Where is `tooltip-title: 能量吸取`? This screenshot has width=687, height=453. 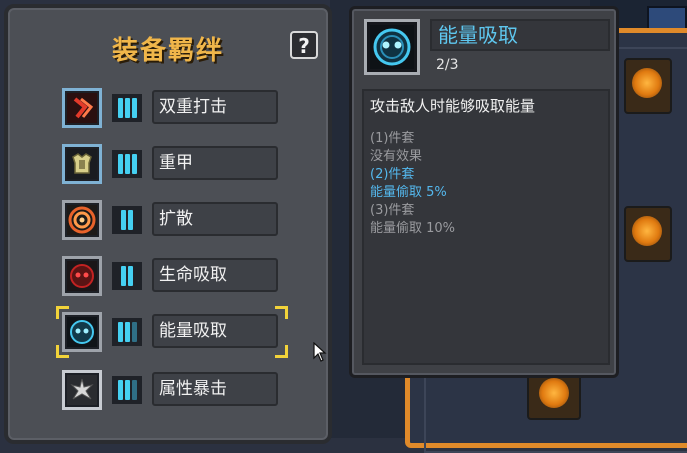 tooltip-title: 能量吸取 is located at coordinates (520, 35).